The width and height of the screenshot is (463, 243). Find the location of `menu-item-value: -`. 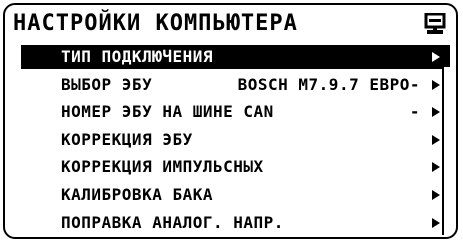

menu-item-value: - is located at coordinates (414, 112).